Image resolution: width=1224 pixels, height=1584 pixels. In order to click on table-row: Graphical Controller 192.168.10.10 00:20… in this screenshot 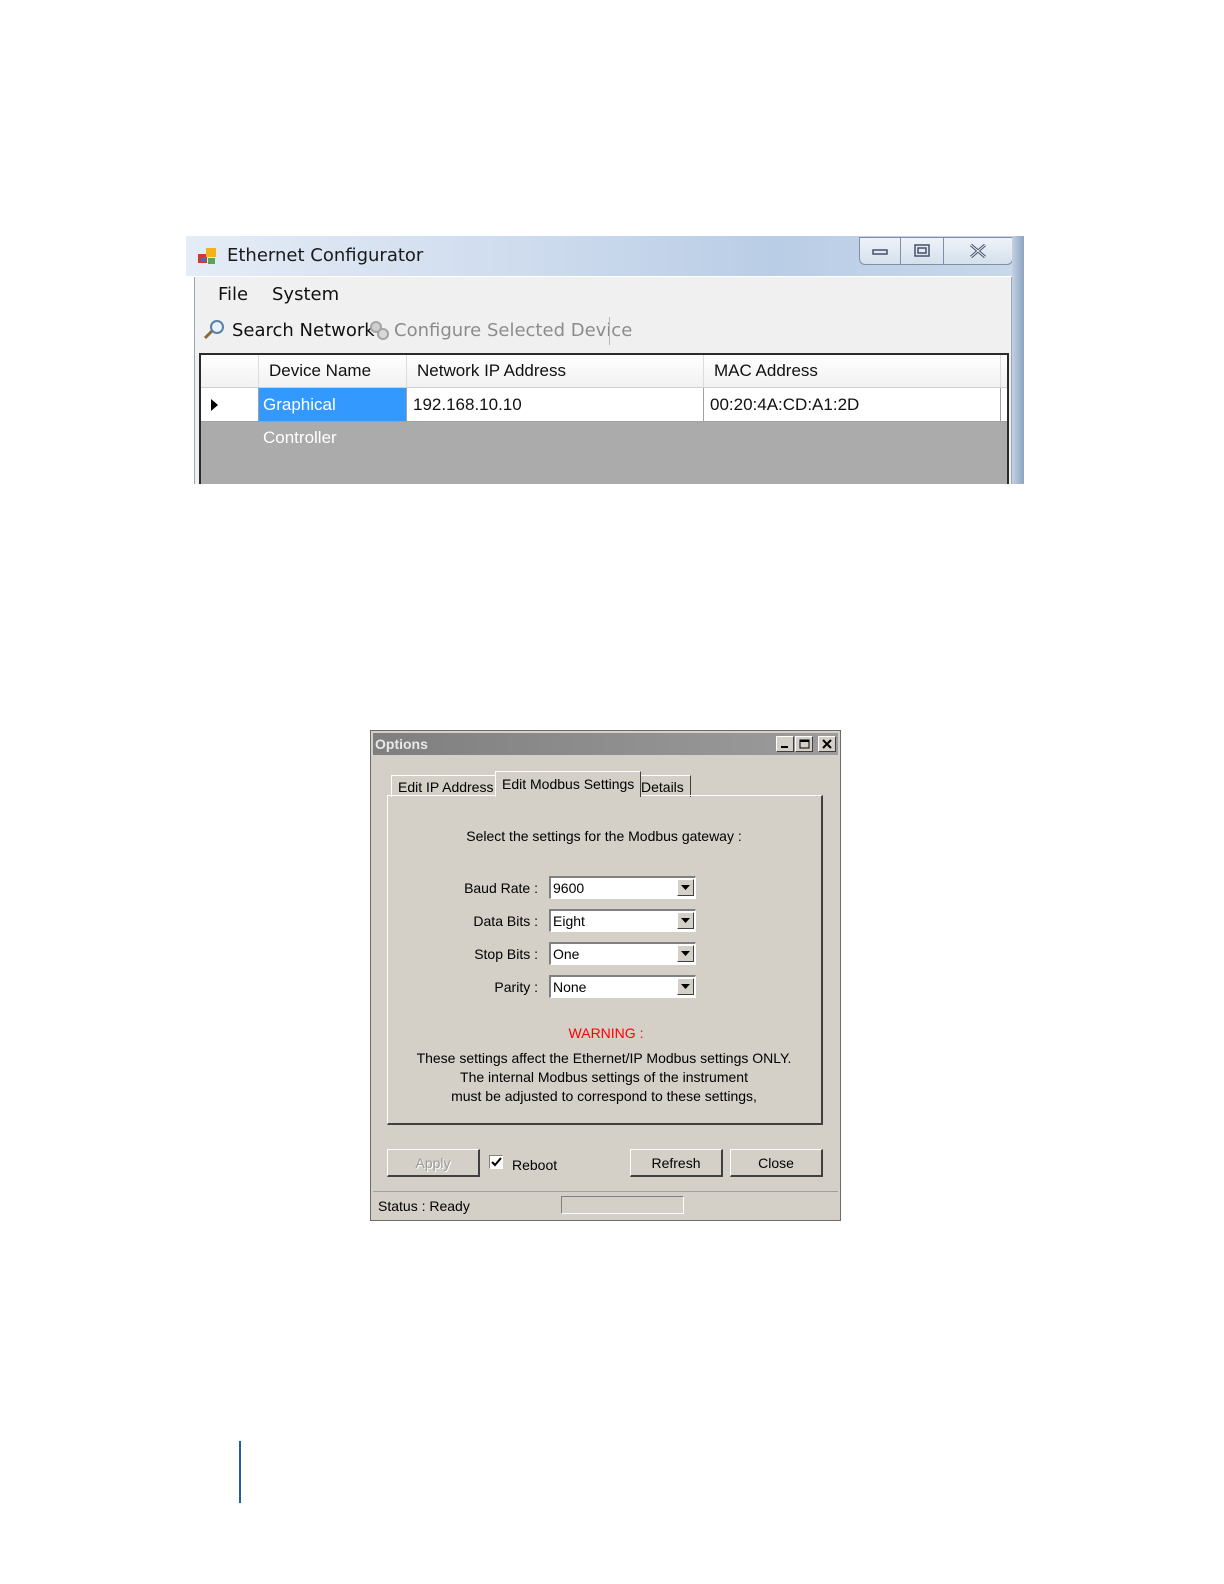, I will do `click(604, 417)`.